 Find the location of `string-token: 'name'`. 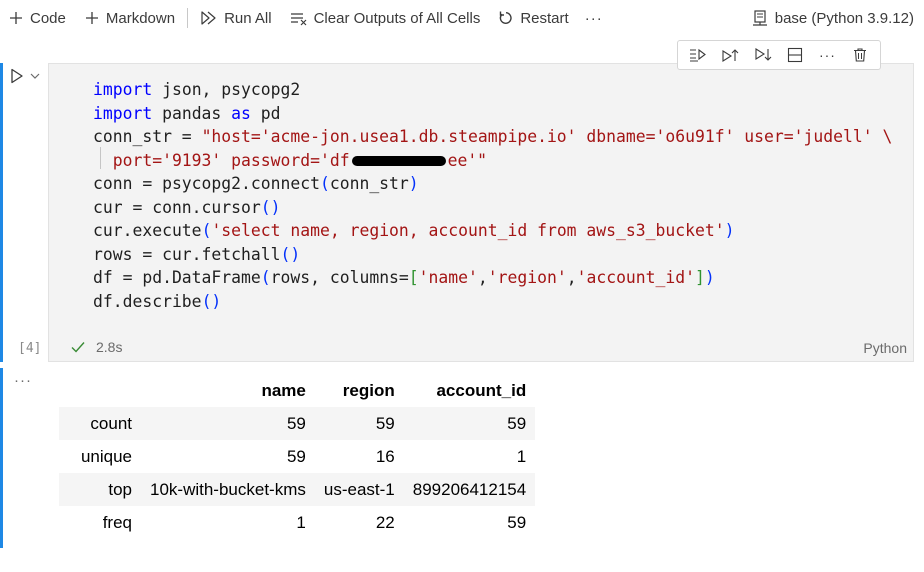

string-token: 'name' is located at coordinates (448, 277).